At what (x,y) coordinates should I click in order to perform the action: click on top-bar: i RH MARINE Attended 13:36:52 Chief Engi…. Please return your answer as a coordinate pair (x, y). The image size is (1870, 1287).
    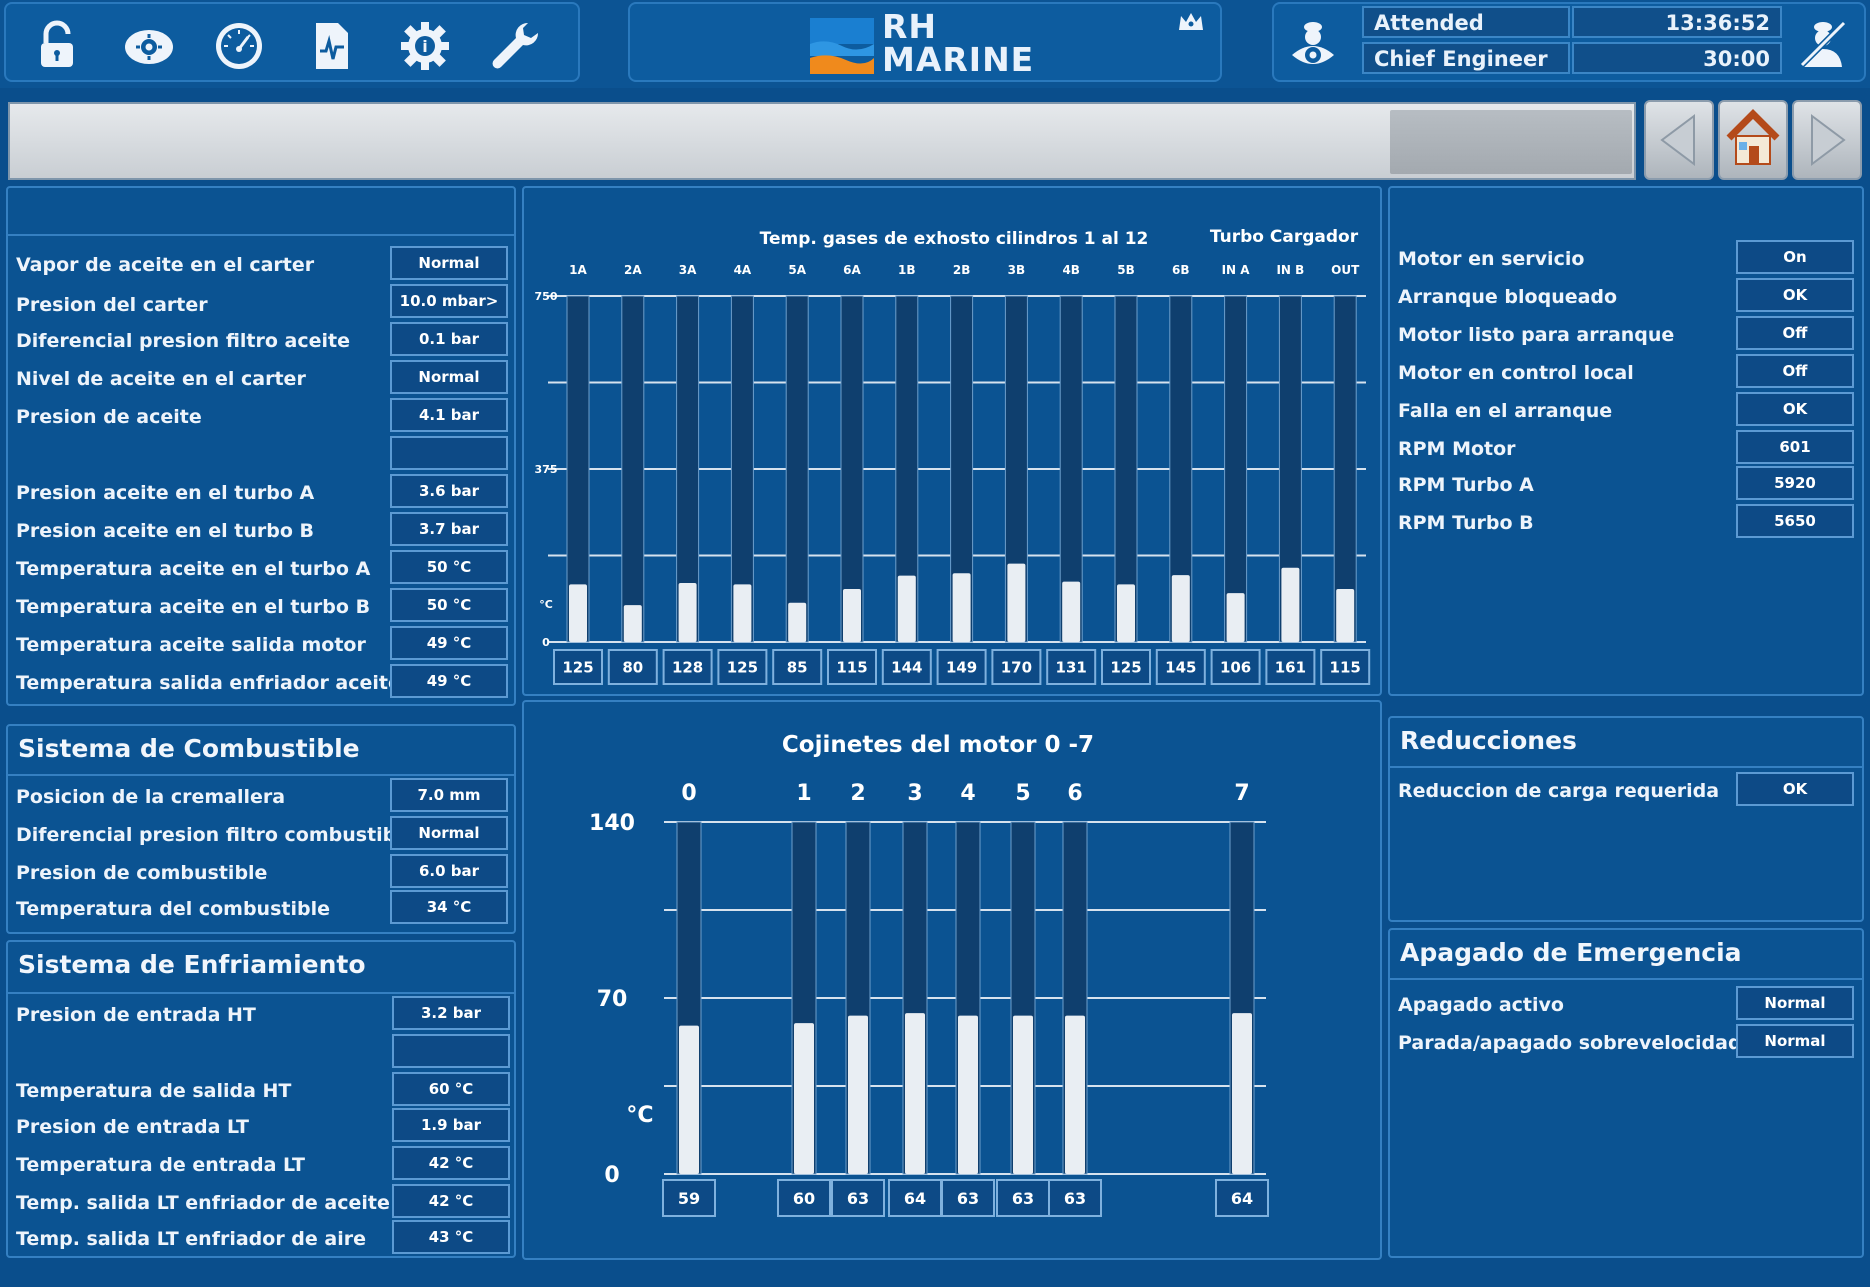
    Looking at the image, I should click on (935, 44).